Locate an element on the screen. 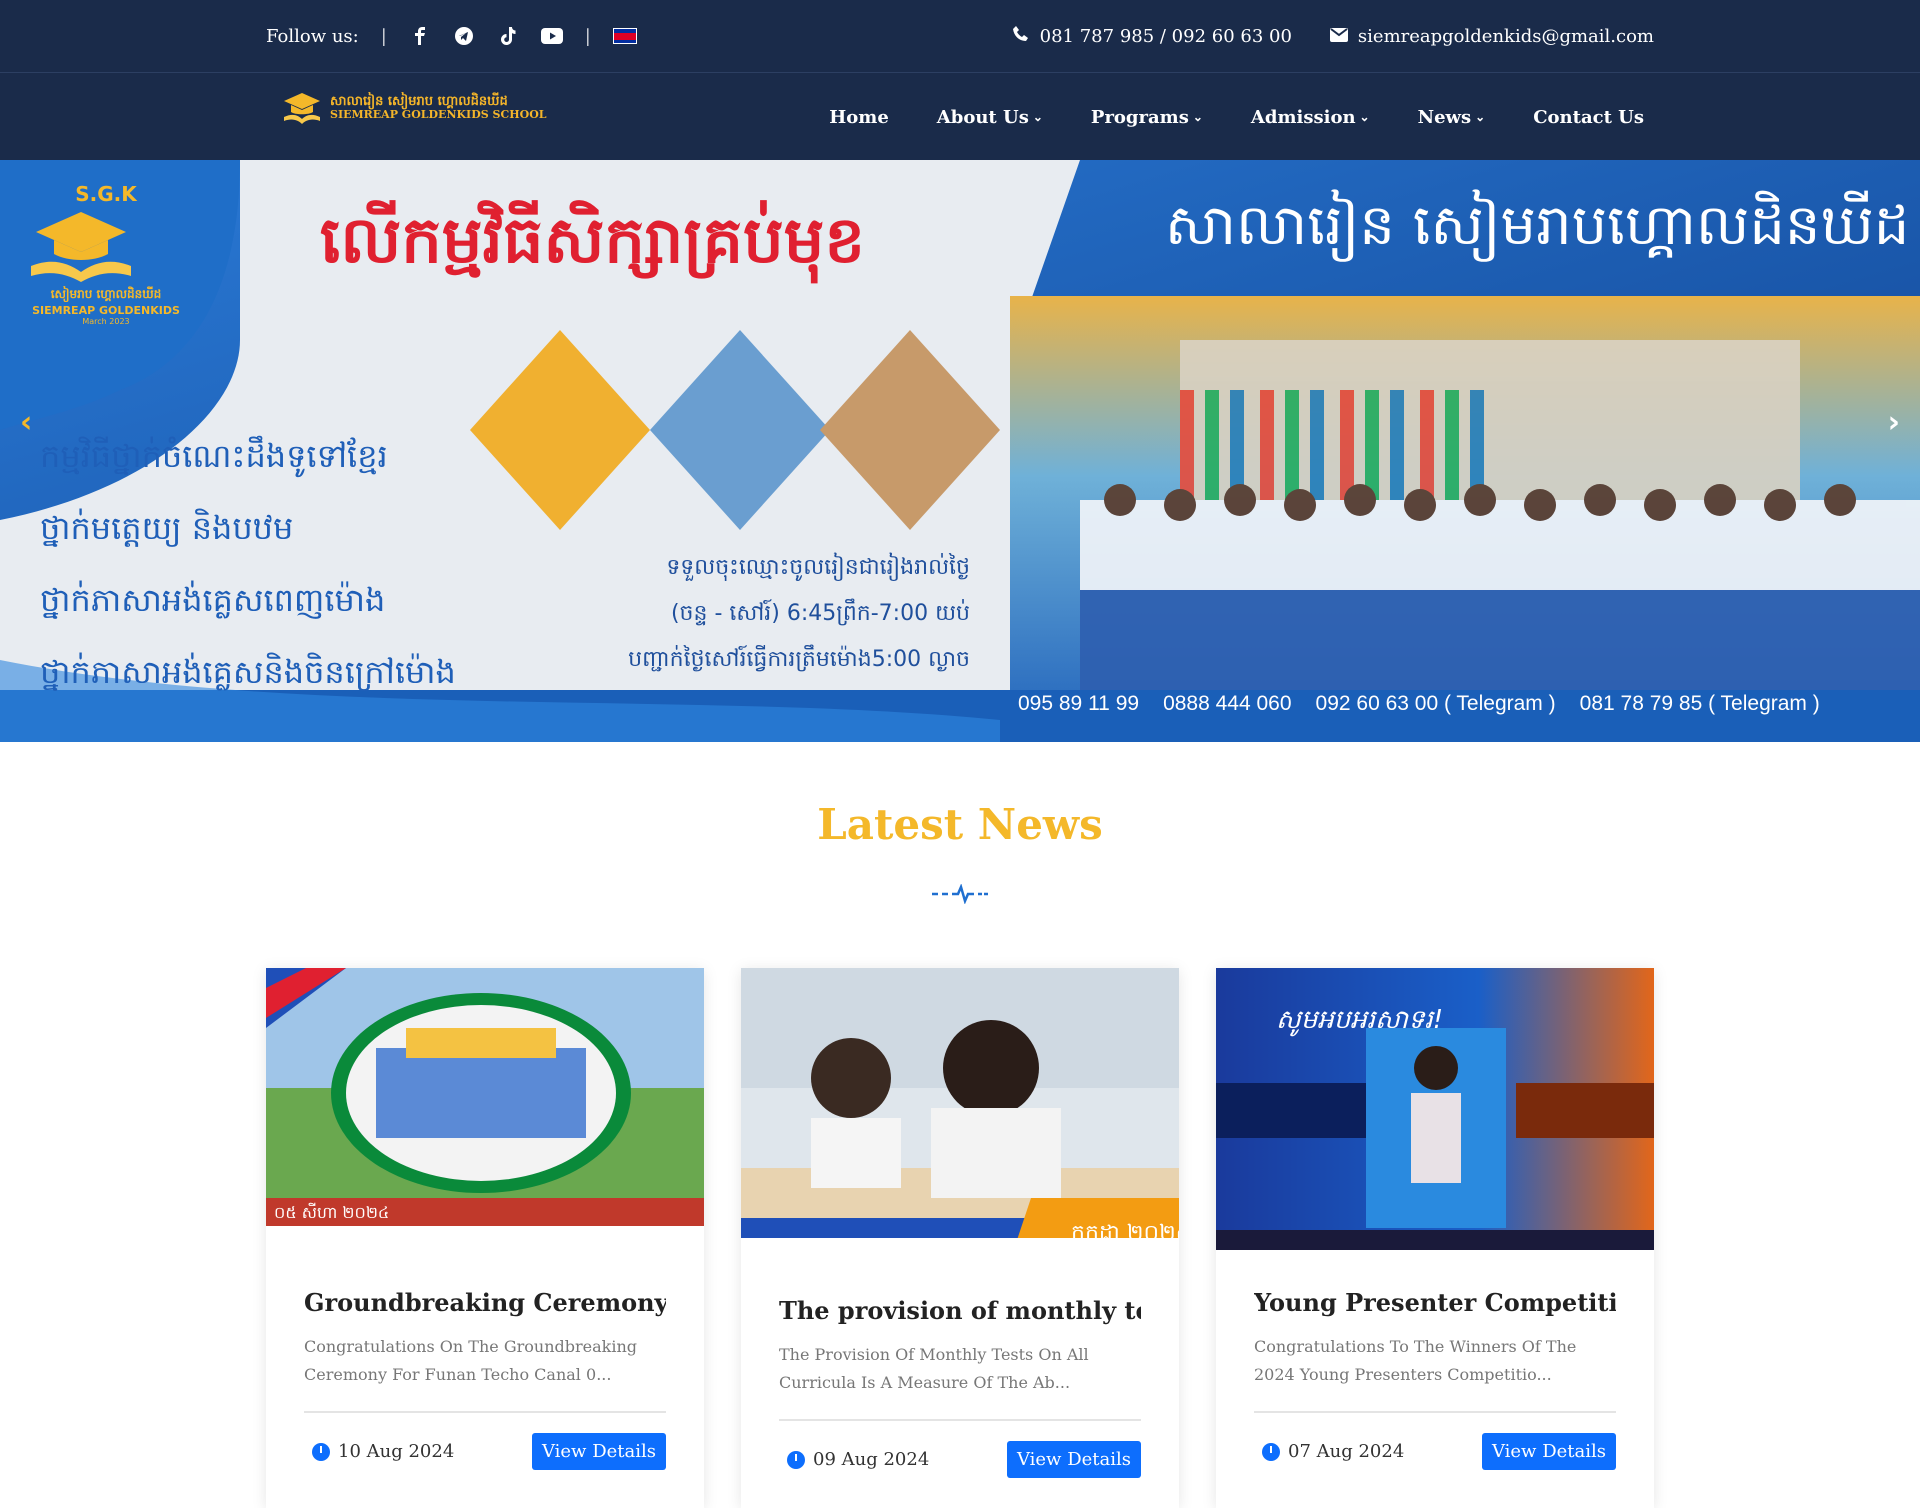 The width and height of the screenshot is (1920, 1508). nav-admission-label: Admission is located at coordinates (1303, 117).